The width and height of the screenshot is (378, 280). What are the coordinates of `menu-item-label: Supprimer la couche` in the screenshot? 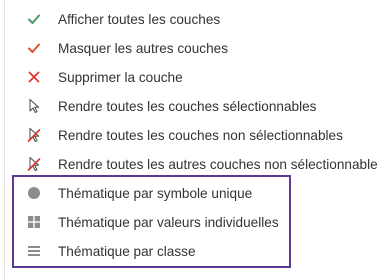 It's located at (120, 77).